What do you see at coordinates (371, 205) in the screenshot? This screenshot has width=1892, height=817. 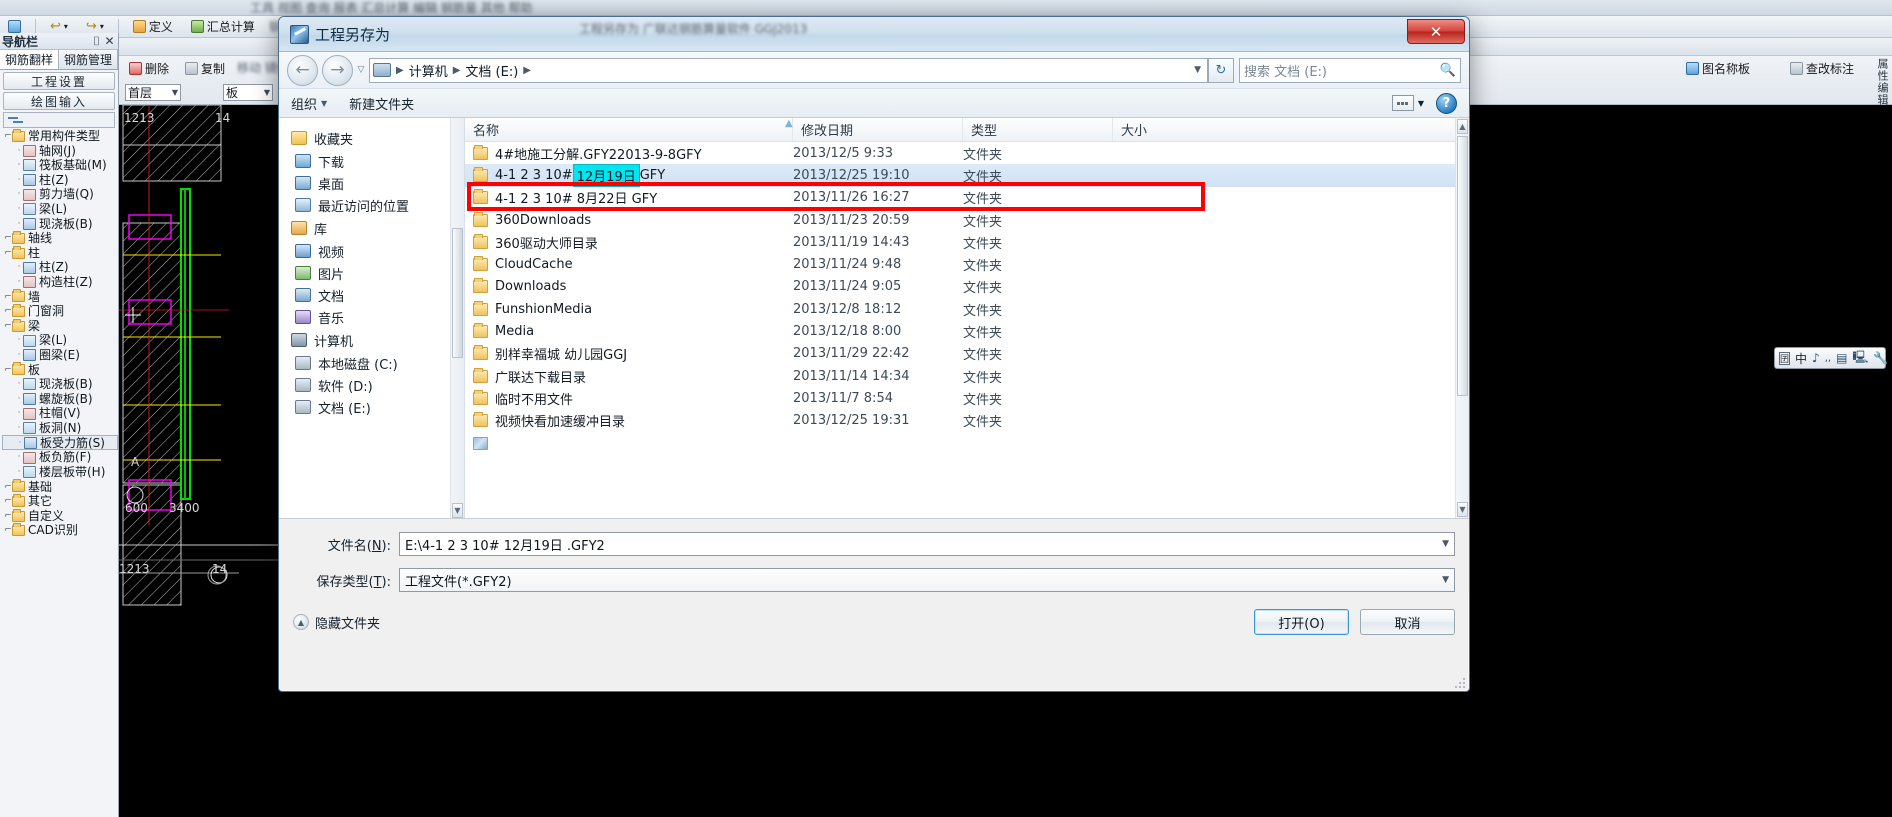 I see `place-item-3: 最近访问的位置` at bounding box center [371, 205].